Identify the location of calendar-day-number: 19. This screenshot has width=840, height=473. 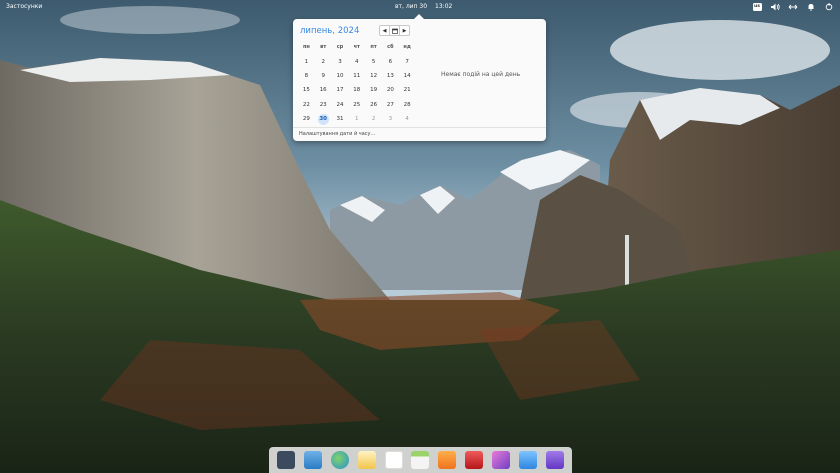
(374, 90).